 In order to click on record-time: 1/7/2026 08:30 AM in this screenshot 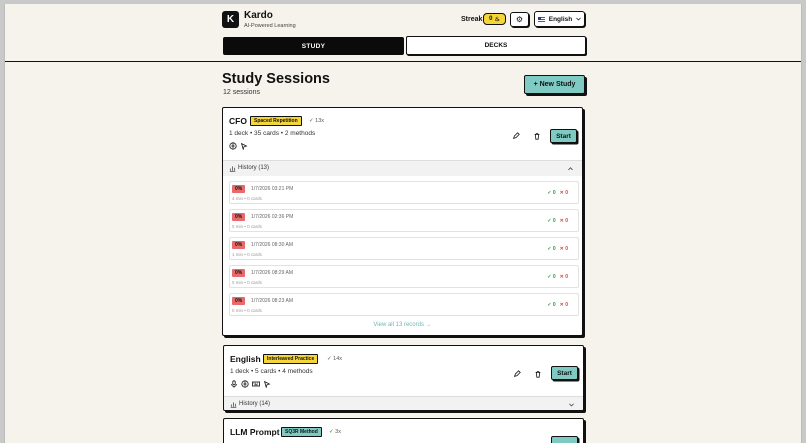, I will do `click(272, 245)`.